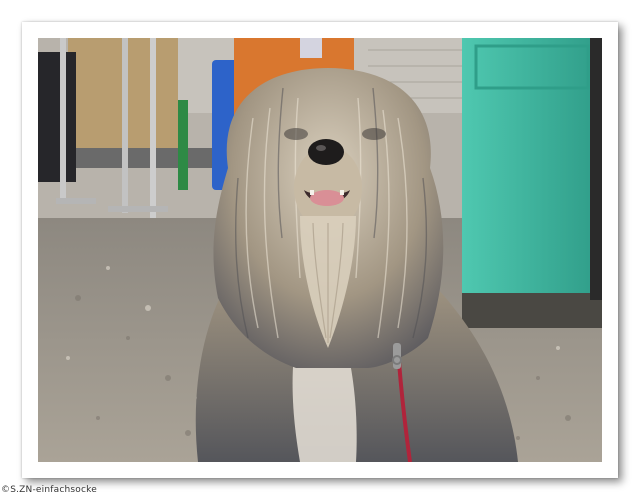 This screenshot has width=639, height=498. Describe the element at coordinates (49, 490) in the screenshot. I see `watermark-credit: ©S.ZN-einfachsocke` at that location.